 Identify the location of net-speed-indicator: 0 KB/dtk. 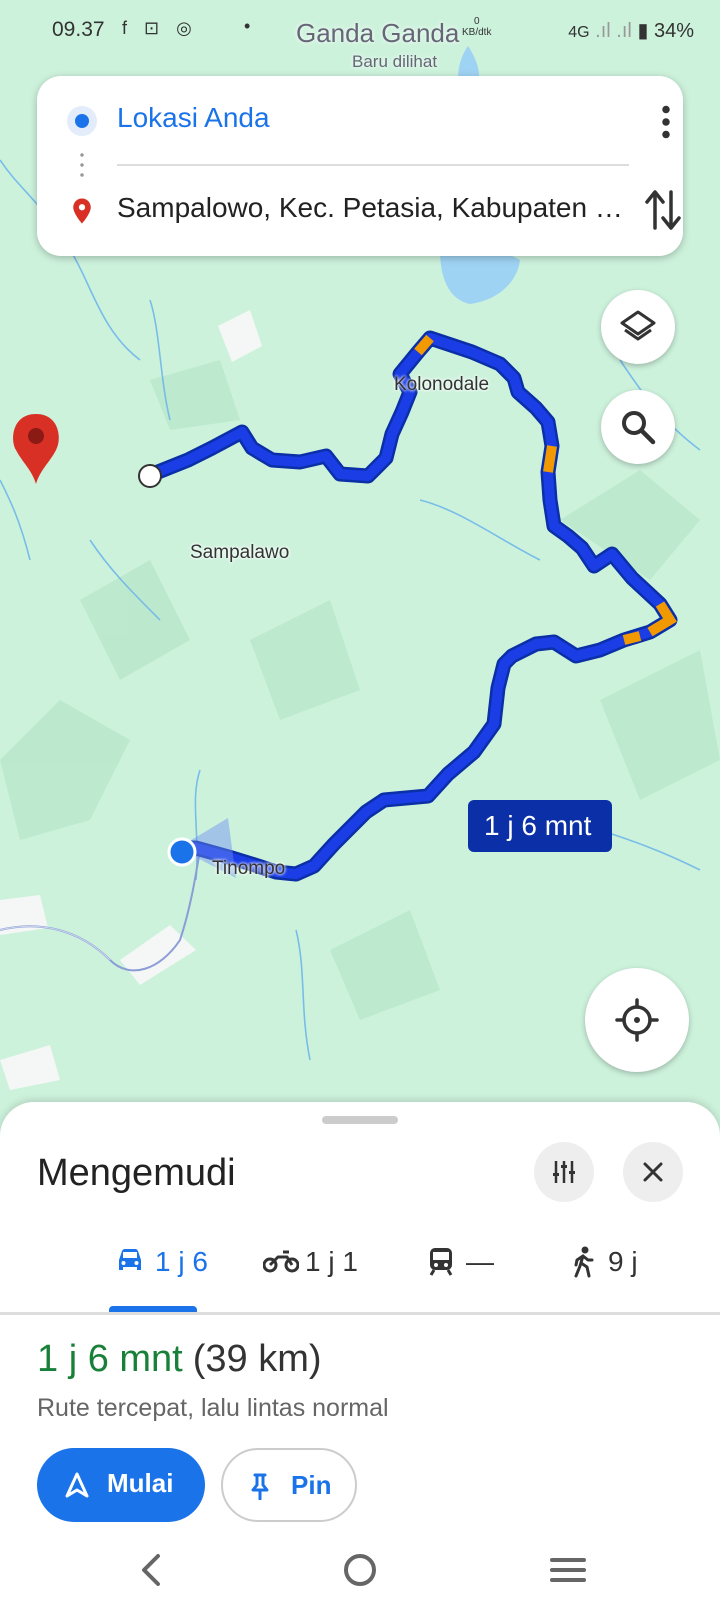
(476, 27).